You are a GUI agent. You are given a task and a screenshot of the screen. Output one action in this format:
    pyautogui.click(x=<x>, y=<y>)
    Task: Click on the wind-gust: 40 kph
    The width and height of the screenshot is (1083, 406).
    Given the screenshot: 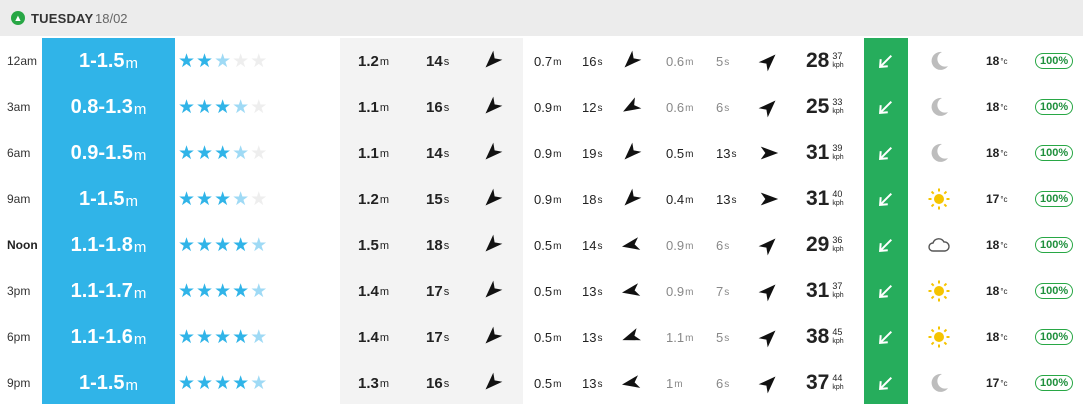 What is the action you would take?
    pyautogui.click(x=837, y=199)
    